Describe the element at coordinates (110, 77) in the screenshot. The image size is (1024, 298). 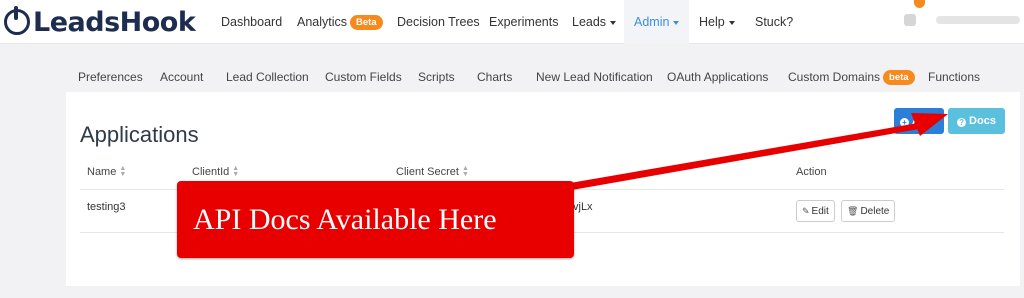
I see `subnav-preferences: Preferences` at that location.